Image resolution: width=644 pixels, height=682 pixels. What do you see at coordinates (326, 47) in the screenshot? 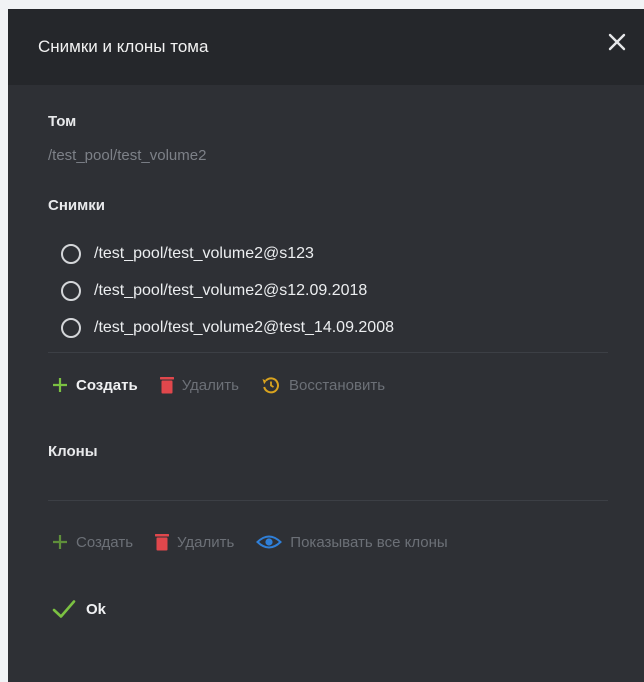
I see `dialog-header: Снимки и клоны тома` at bounding box center [326, 47].